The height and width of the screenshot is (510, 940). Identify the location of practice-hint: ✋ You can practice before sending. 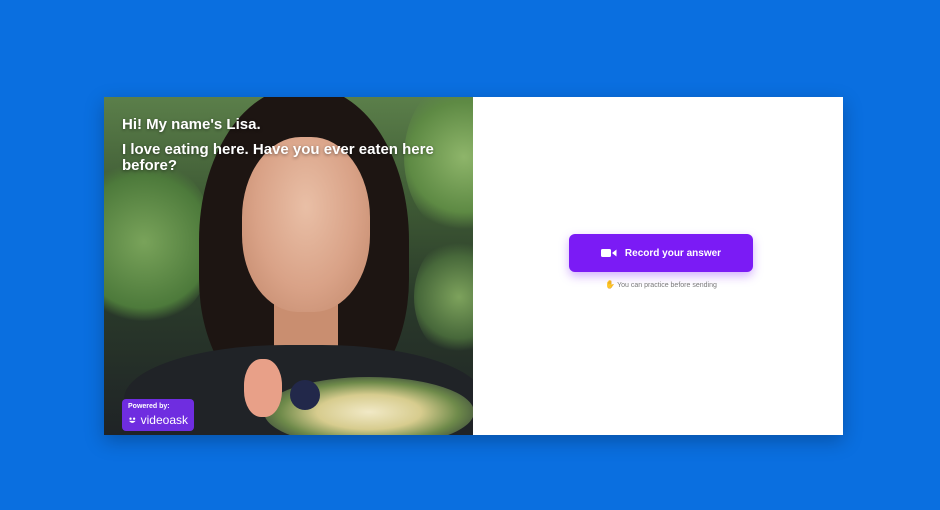
(661, 285).